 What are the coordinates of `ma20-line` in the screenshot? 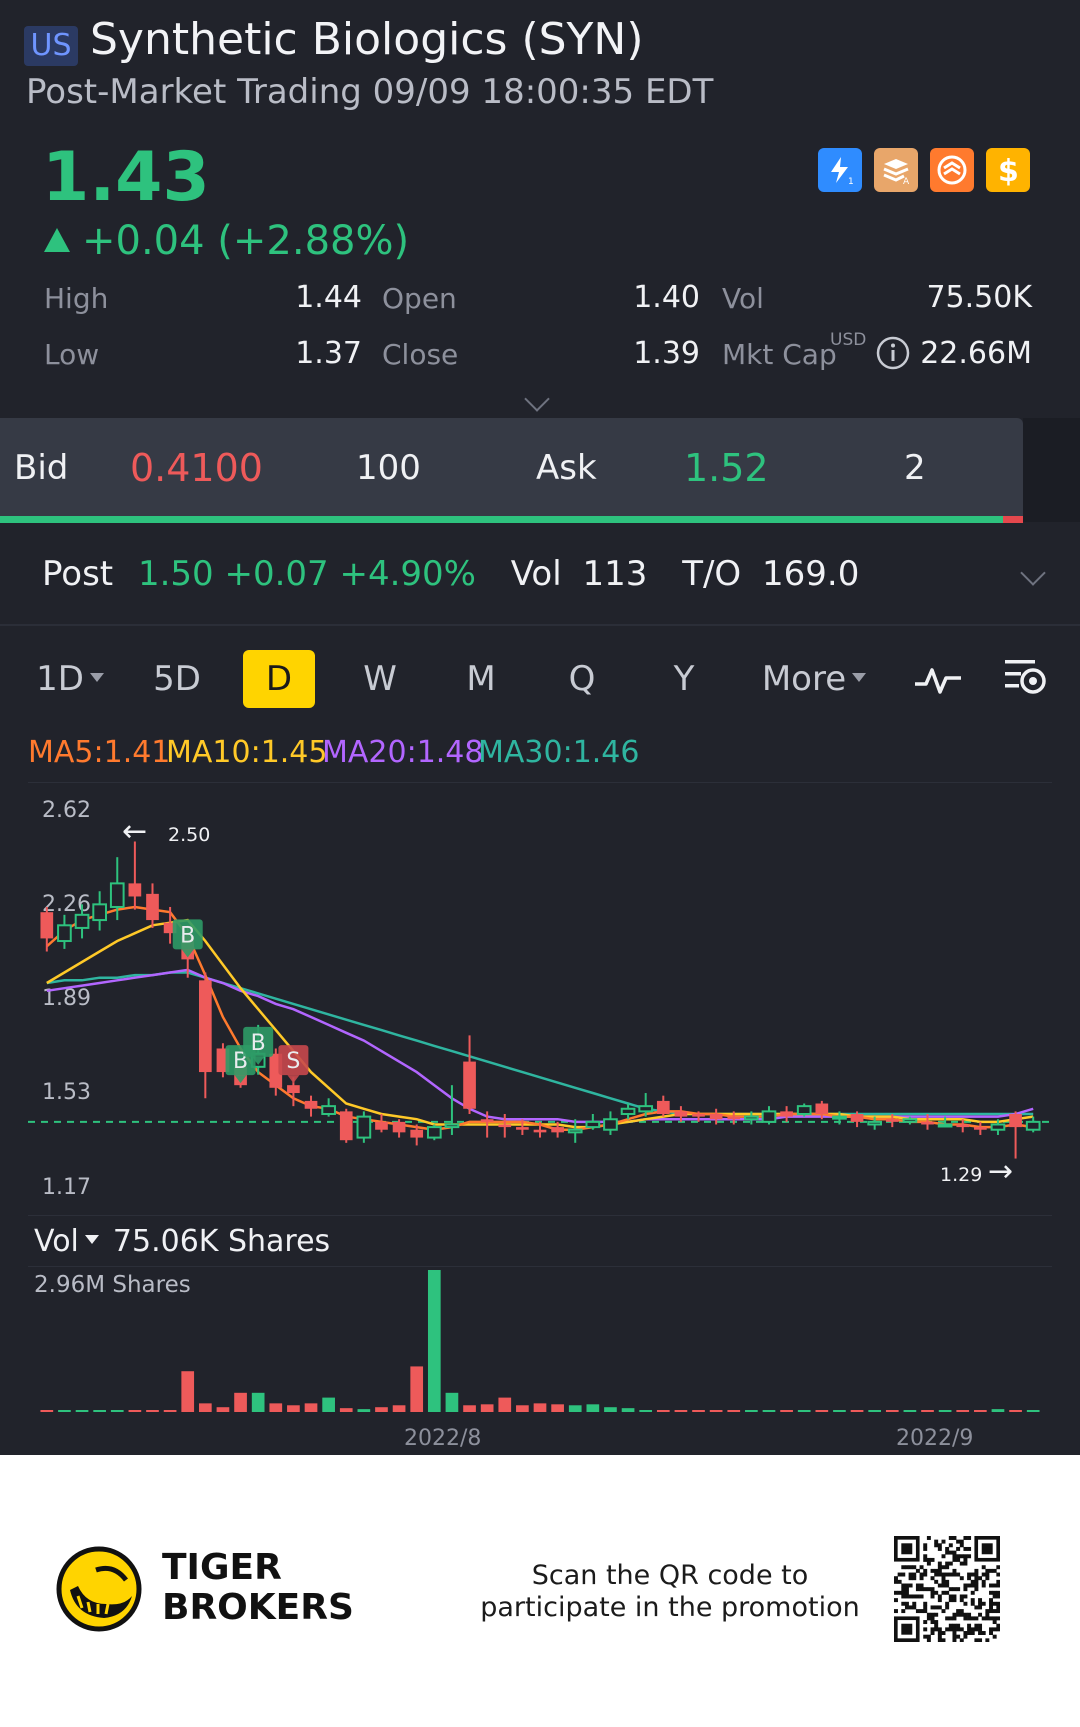 It's located at (540, 1046).